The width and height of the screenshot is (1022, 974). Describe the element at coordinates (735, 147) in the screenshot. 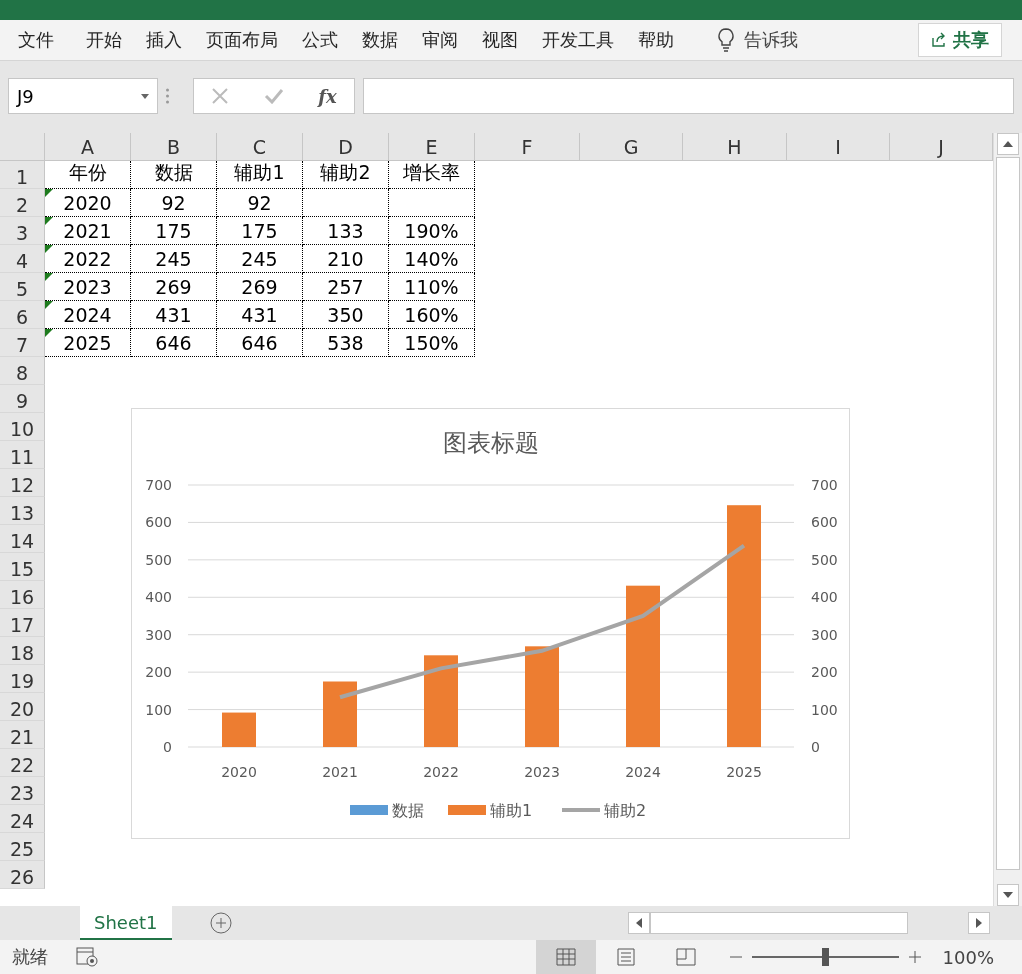

I see `column-header: H` at that location.